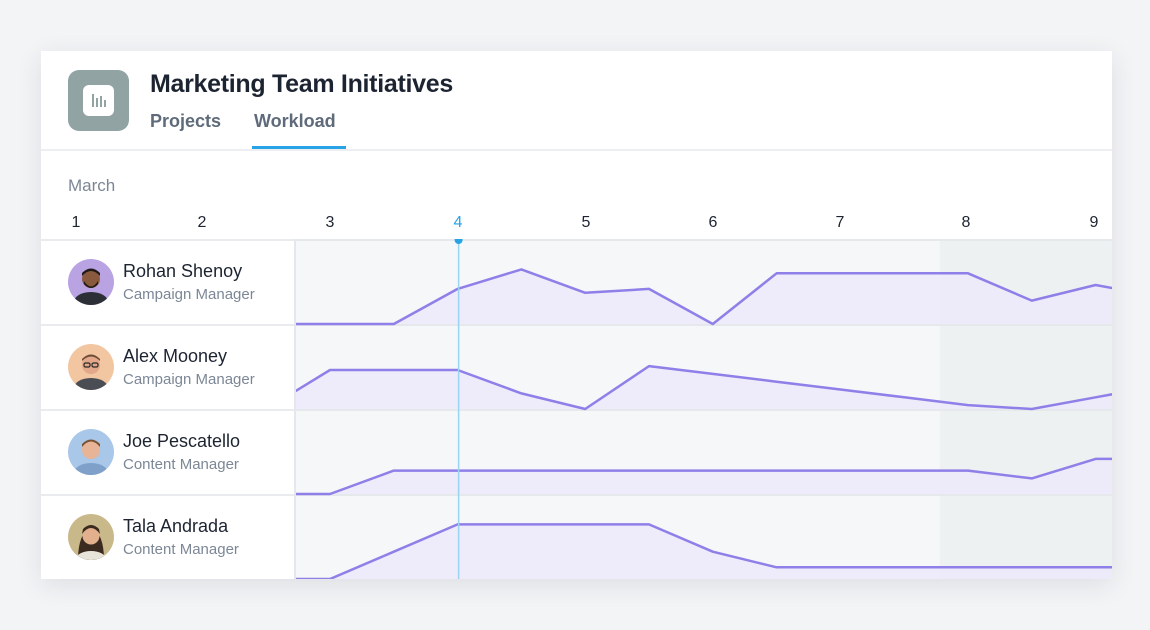  I want to click on project-title: Marketing Team Initiatives, so click(301, 84).